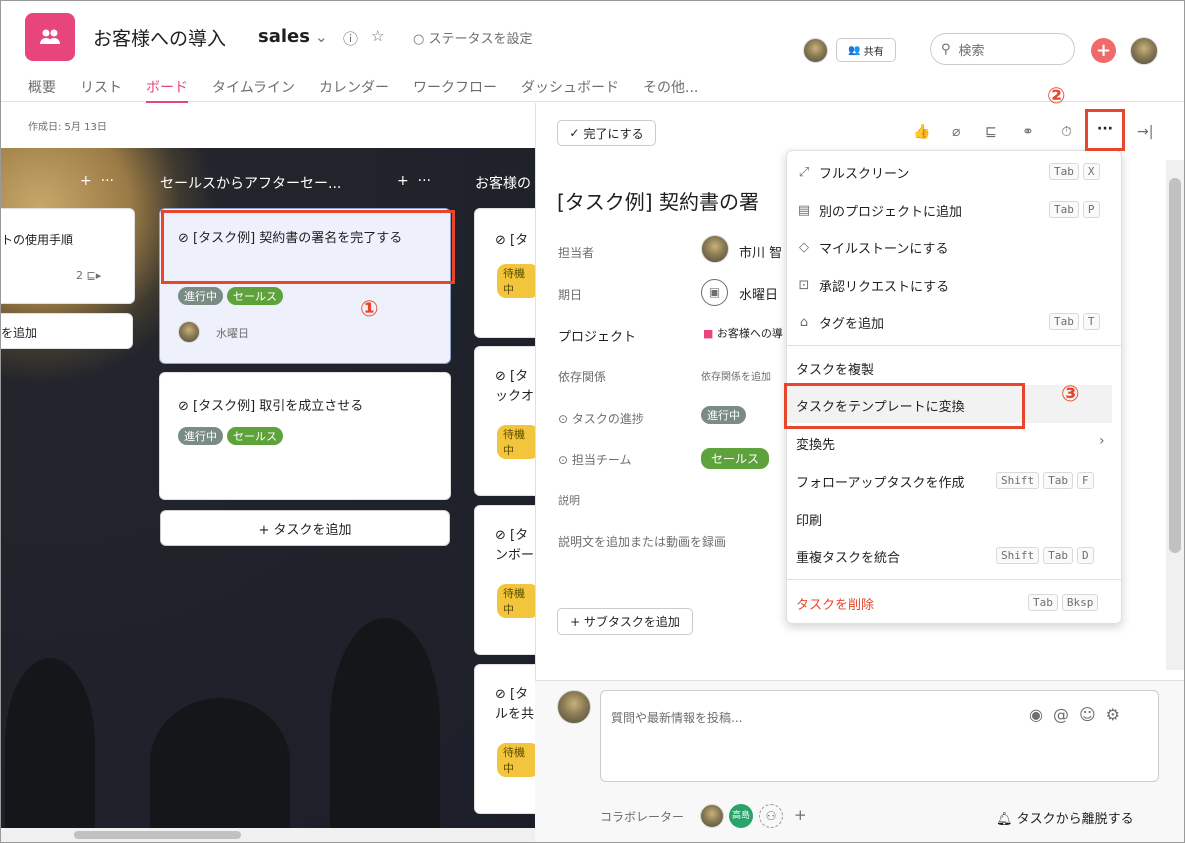  Describe the element at coordinates (804, 210) in the screenshot. I see `project-list-icon: ▤` at that location.